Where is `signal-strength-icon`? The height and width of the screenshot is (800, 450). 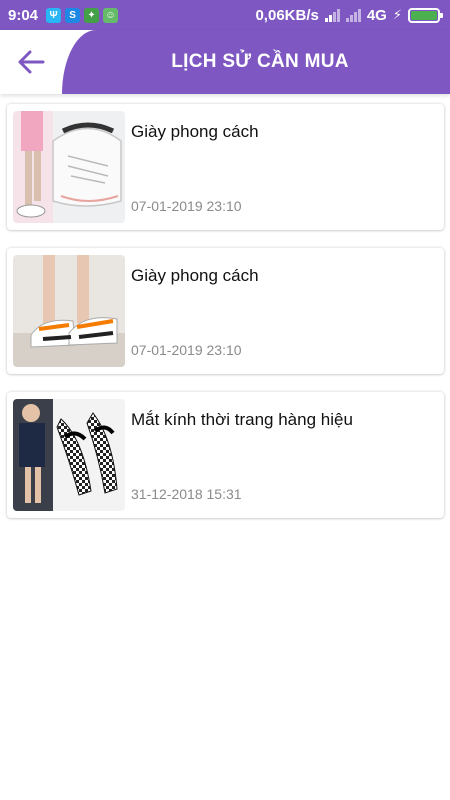 signal-strength-icon is located at coordinates (332, 15).